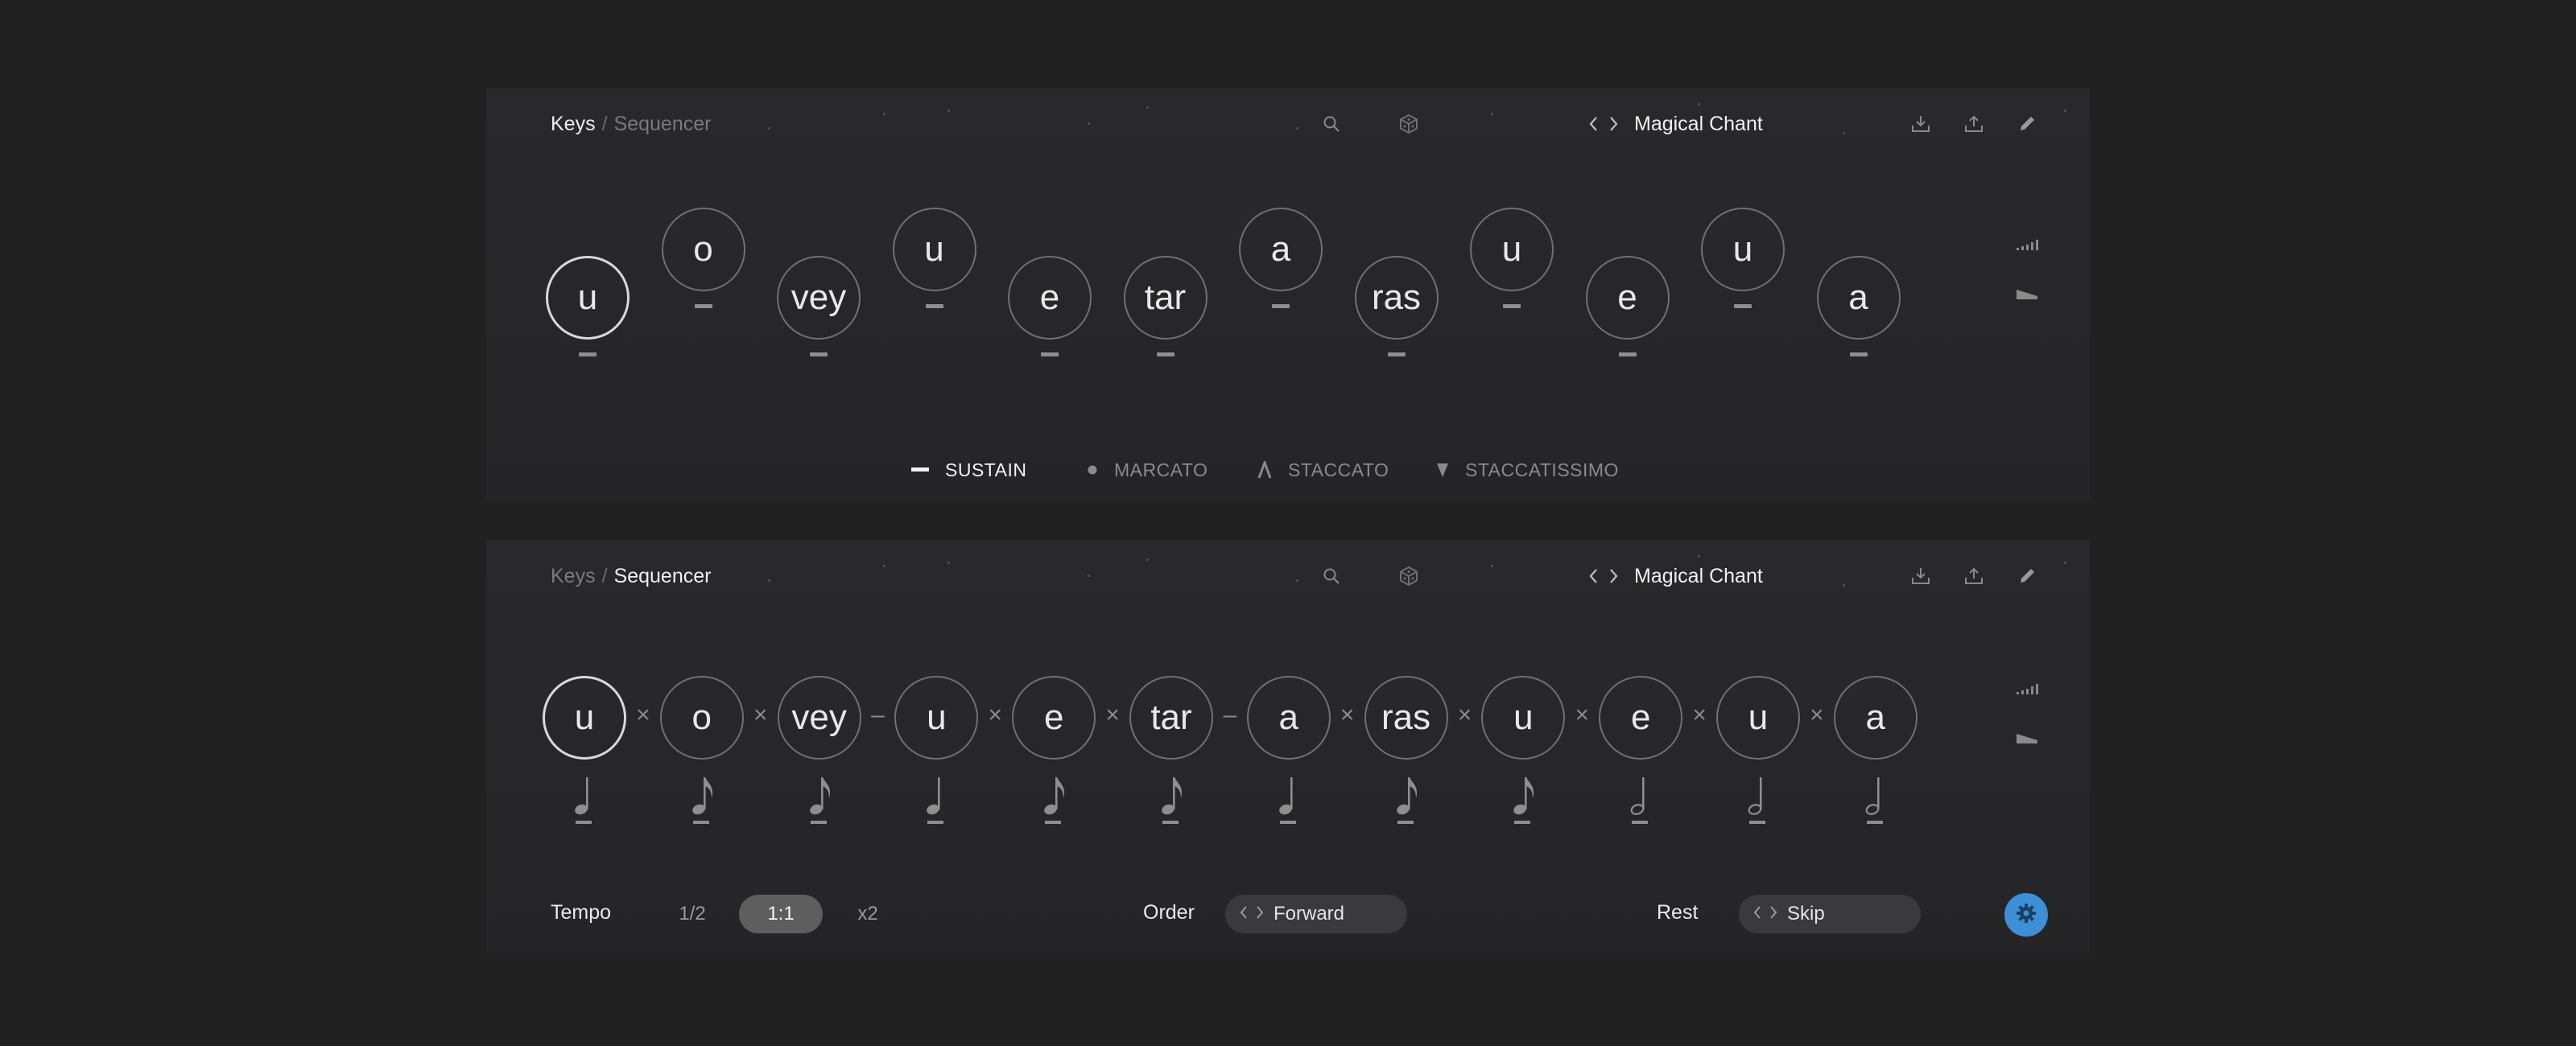 The width and height of the screenshot is (2576, 1046). I want to click on syllable-bubble: tar, so click(1165, 298).